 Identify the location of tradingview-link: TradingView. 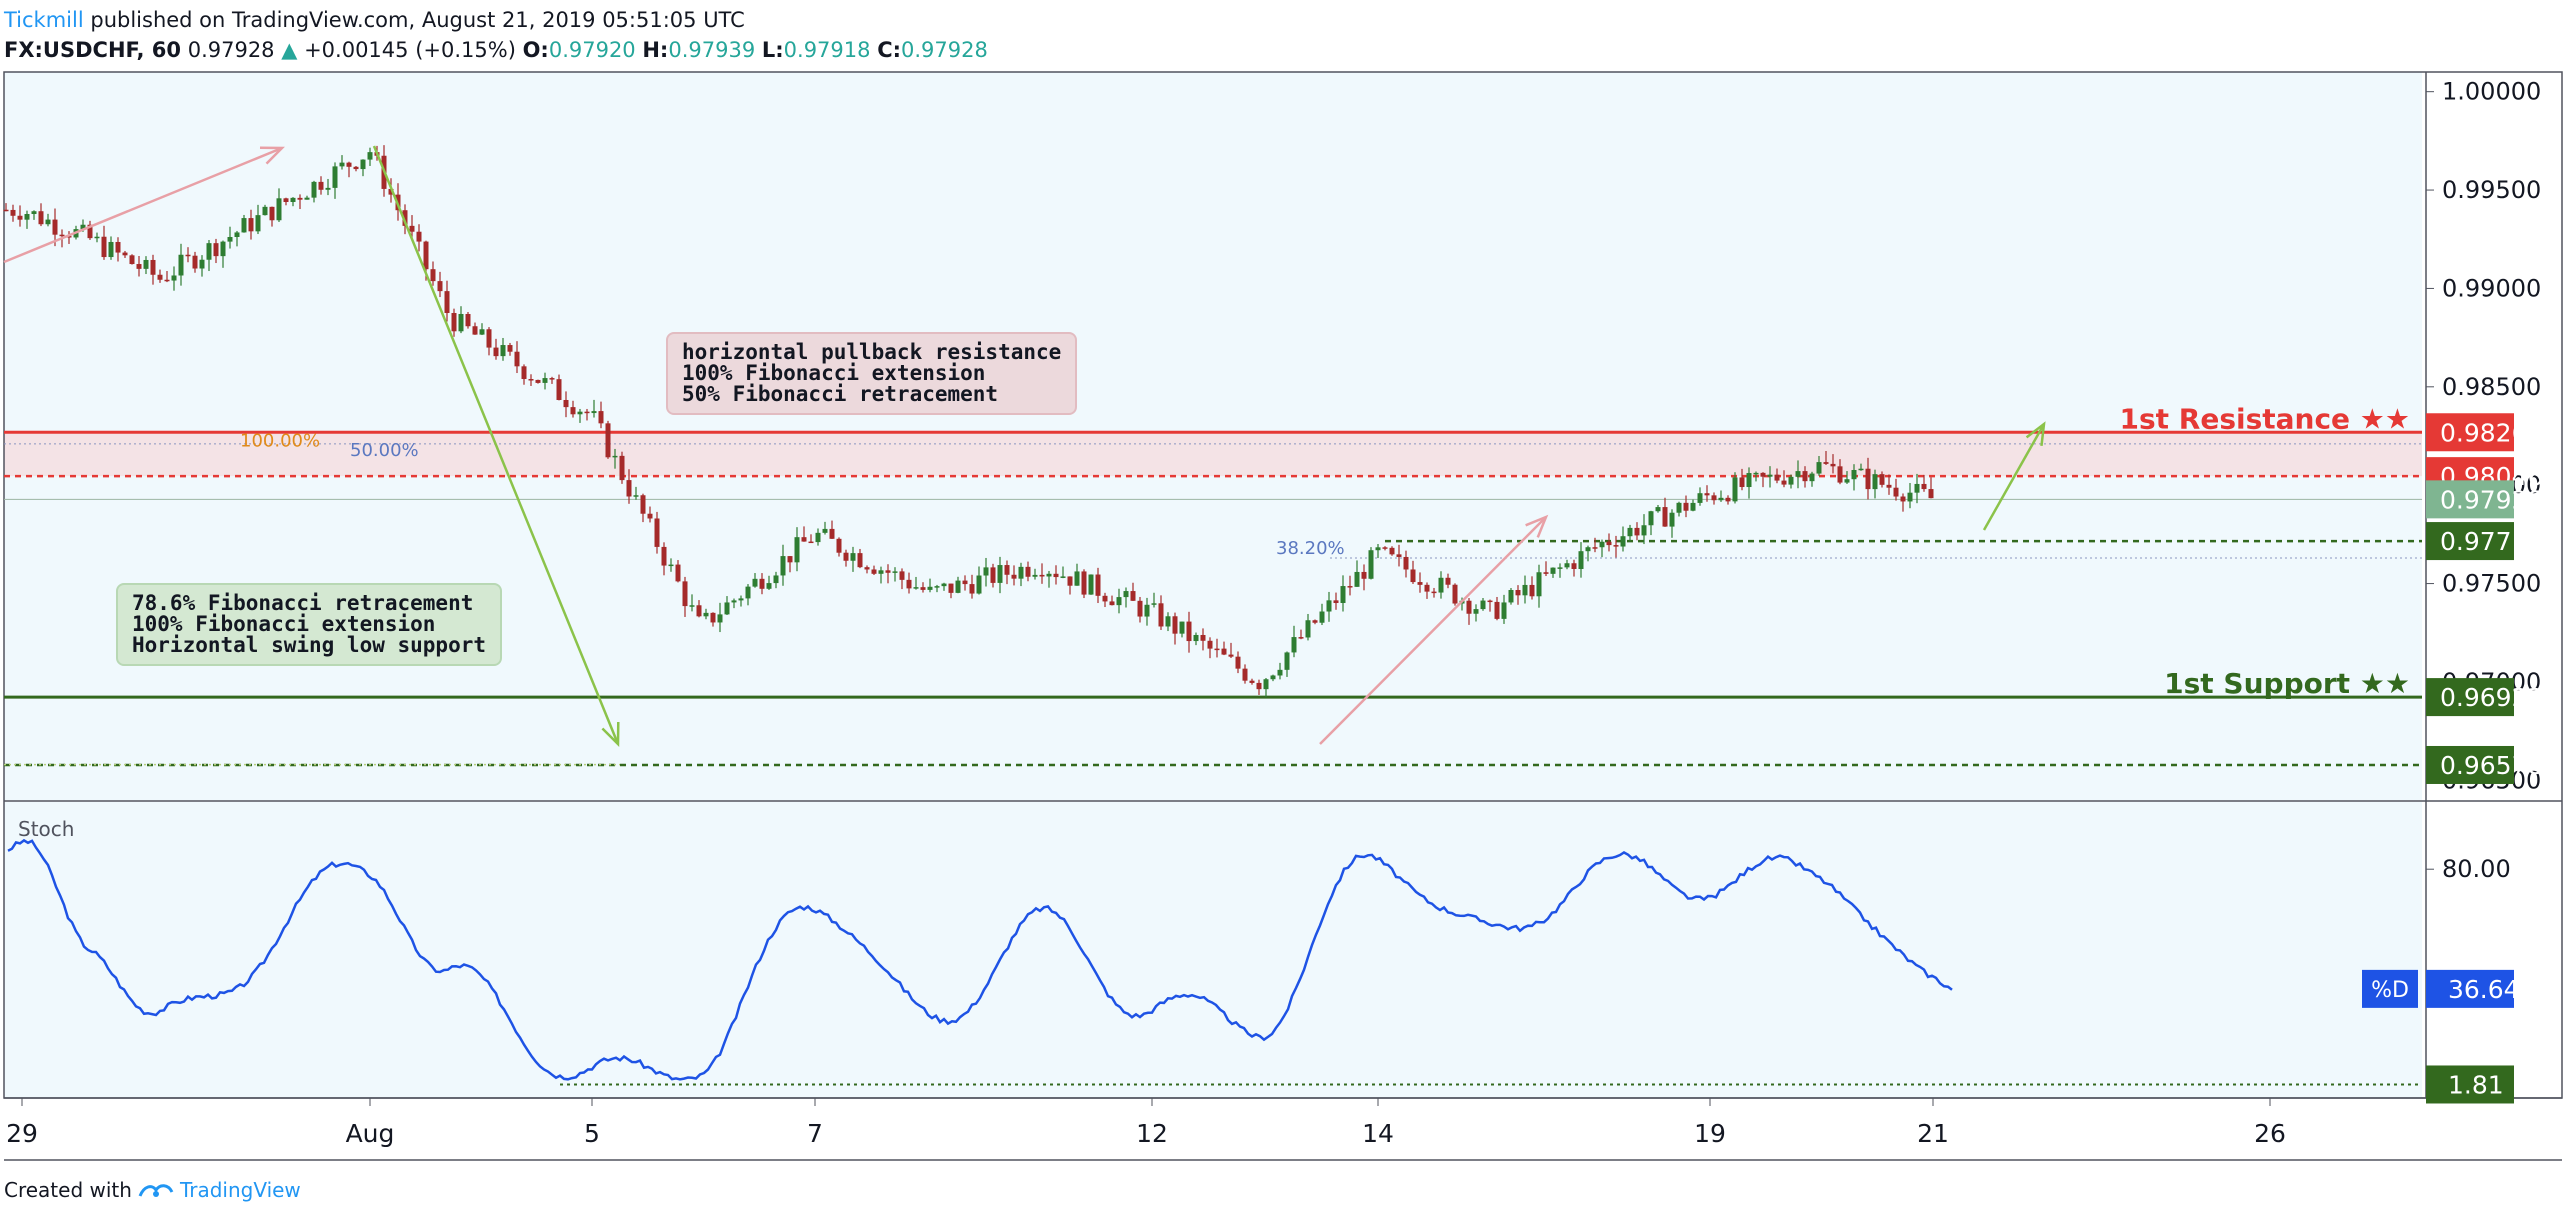
(240, 1190).